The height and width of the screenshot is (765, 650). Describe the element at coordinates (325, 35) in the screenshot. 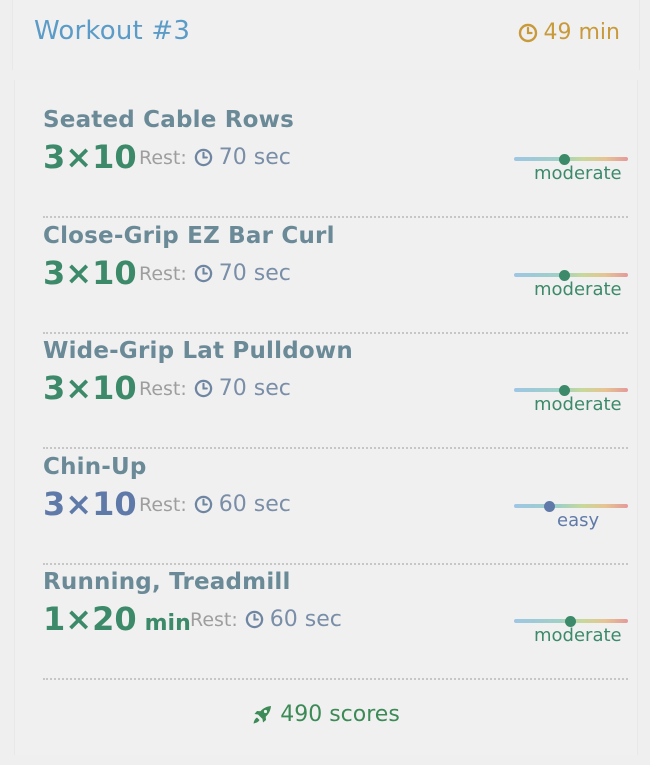

I see `workout-header: Workout #3 49 min` at that location.